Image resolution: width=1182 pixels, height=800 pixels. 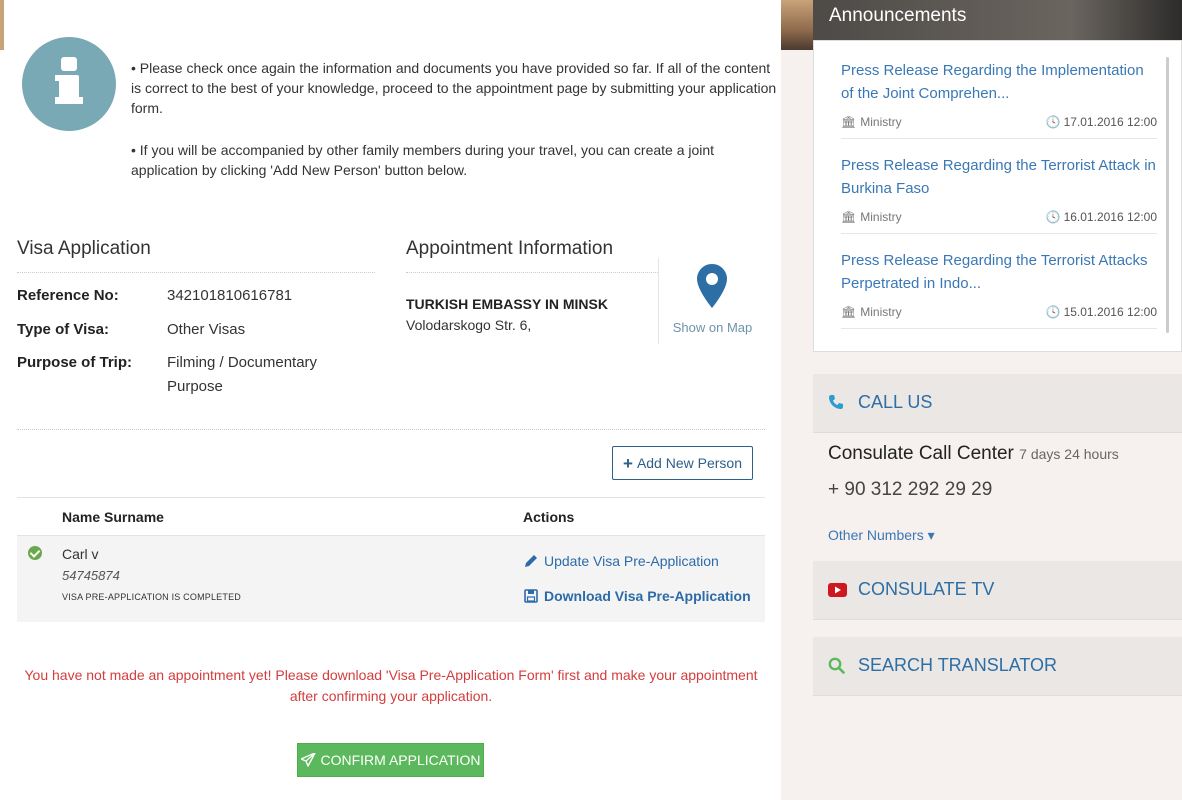 I want to click on announcement-date: 🕓 15.01.2016 12:00, so click(x=1101, y=312).